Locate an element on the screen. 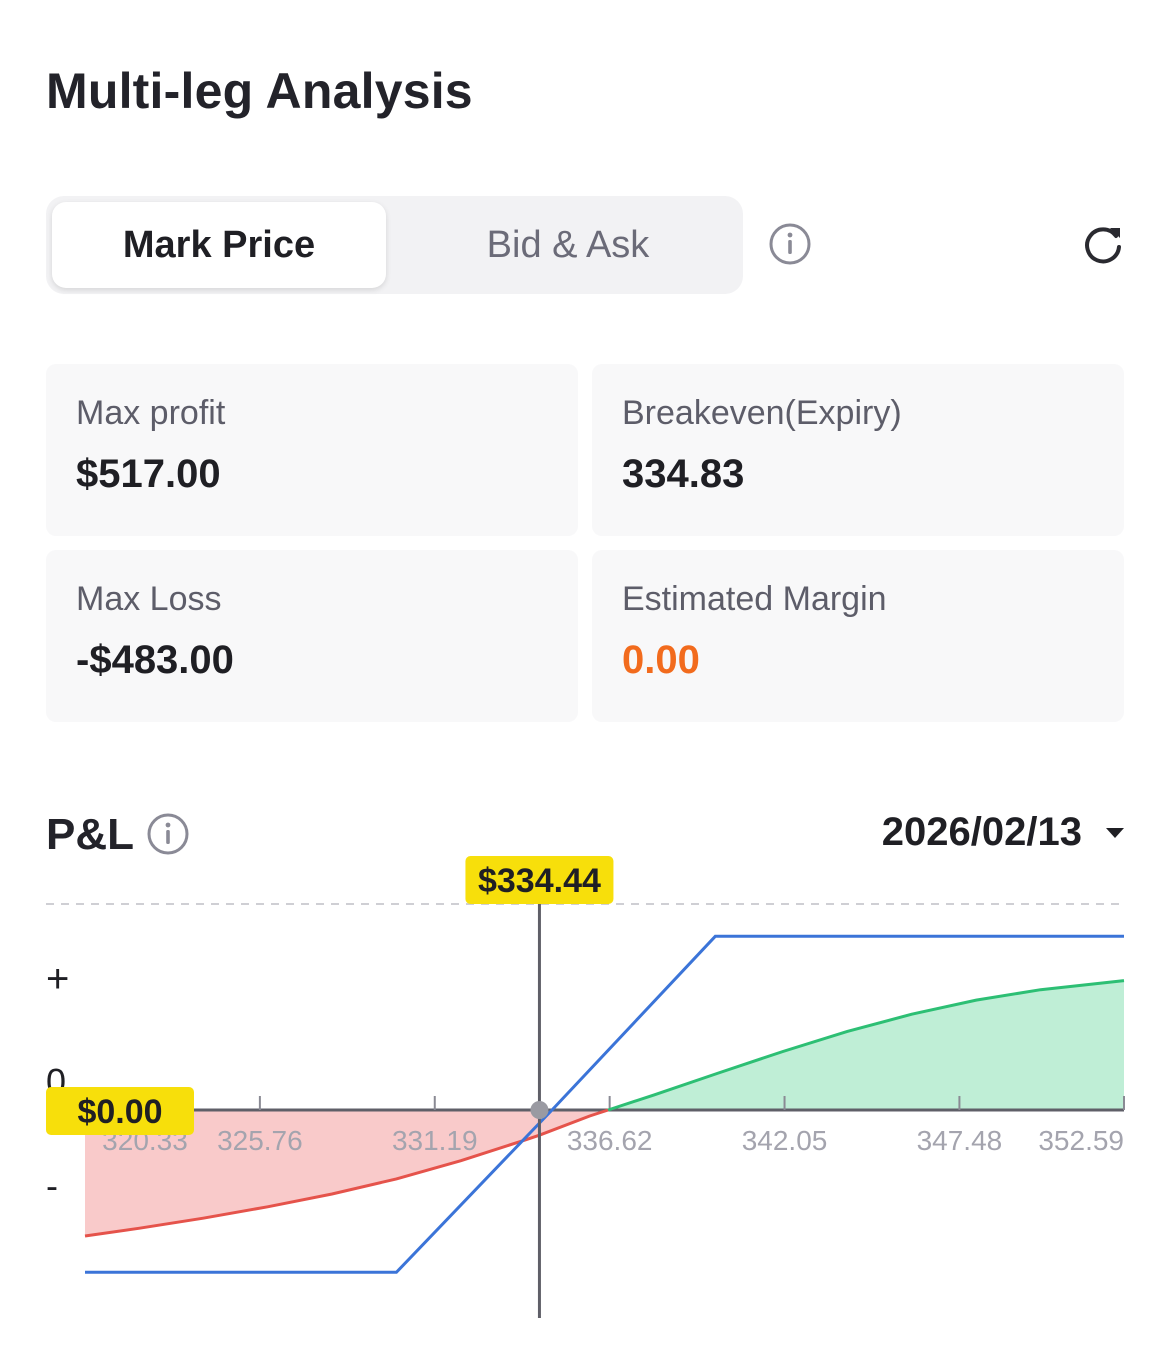  bid-ask-tab: Bid & Ask is located at coordinates (568, 245).